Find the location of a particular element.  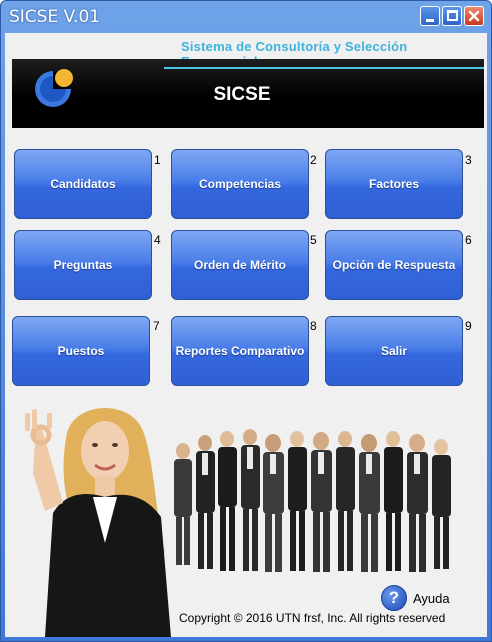

banner-title: SICSE is located at coordinates (242, 94).